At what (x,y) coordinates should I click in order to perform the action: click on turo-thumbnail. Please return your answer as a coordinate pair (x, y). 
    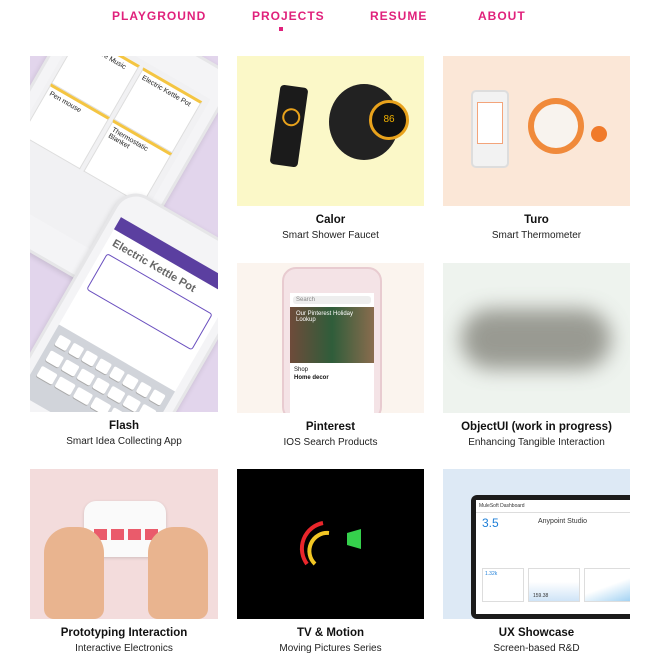
    Looking at the image, I should click on (536, 131).